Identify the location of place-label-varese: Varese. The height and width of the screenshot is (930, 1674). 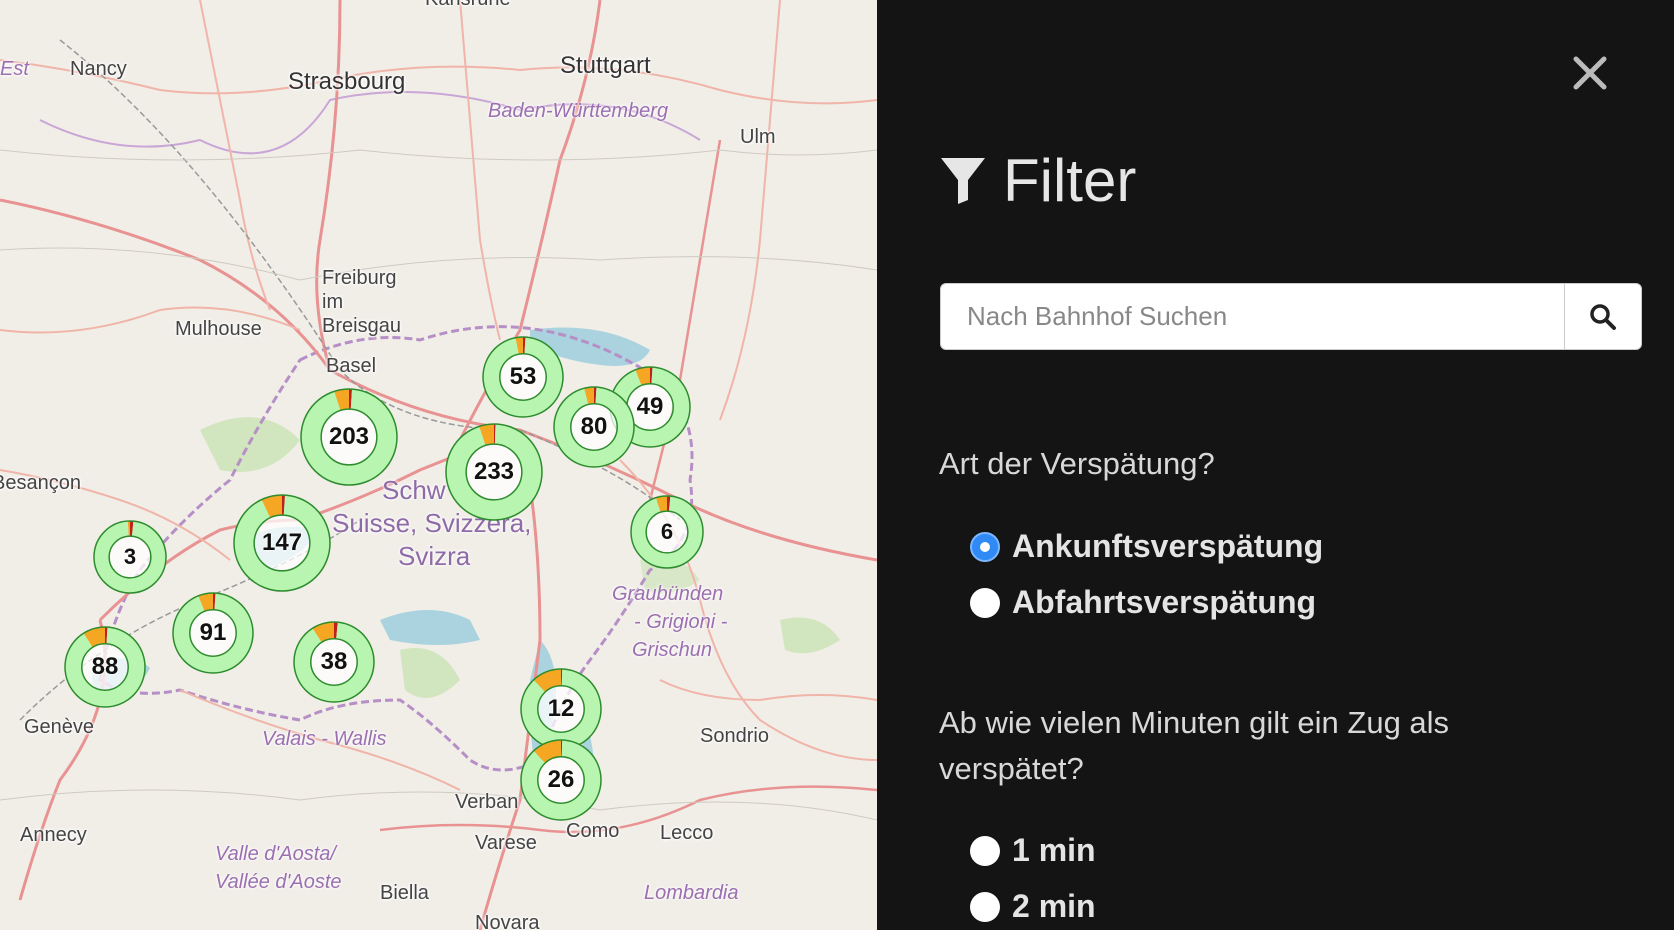
(506, 843).